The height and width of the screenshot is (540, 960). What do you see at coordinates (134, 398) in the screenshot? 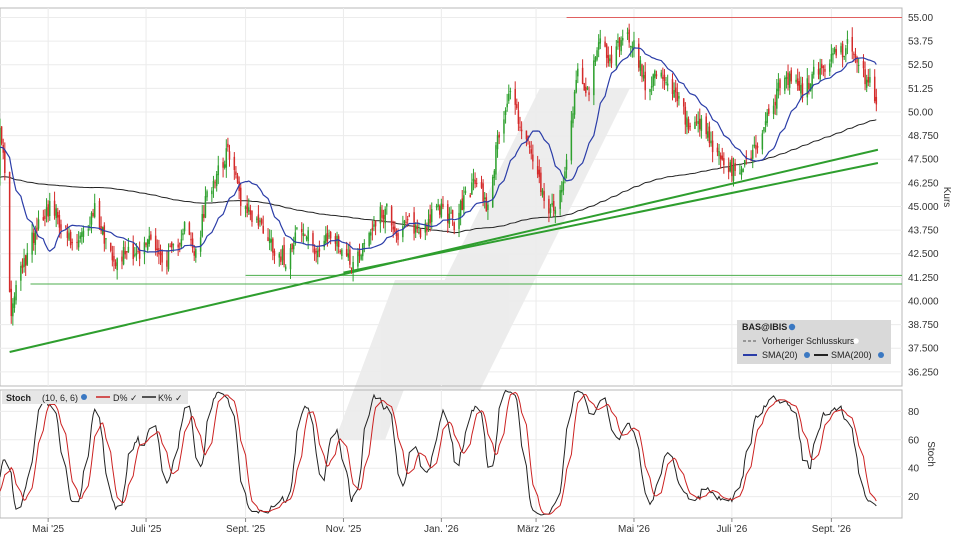
I see `stoch-legend-d-check: ✓` at bounding box center [134, 398].